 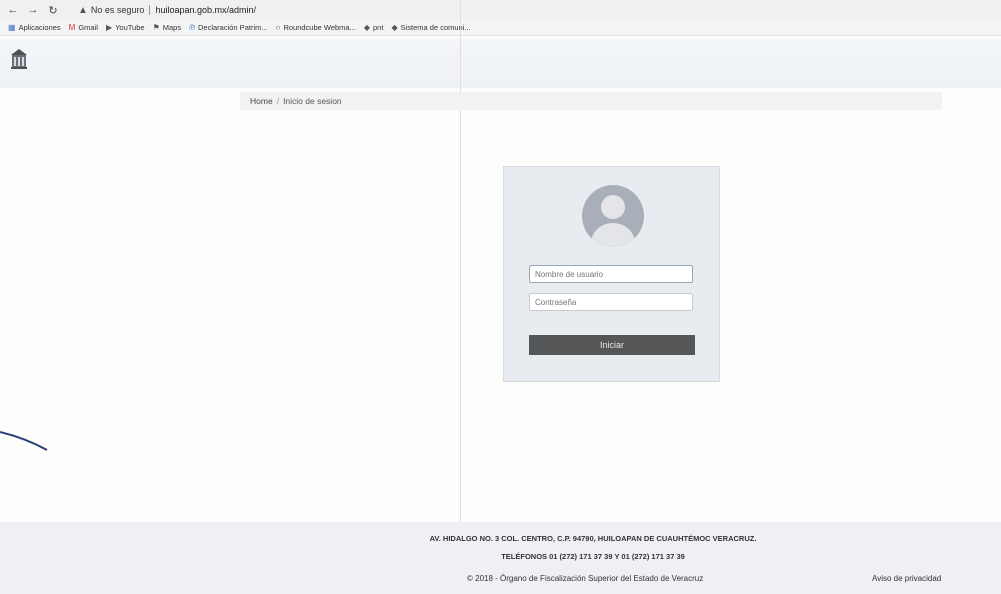 What do you see at coordinates (261, 101) in the screenshot?
I see `breadcrumb-home: Home` at bounding box center [261, 101].